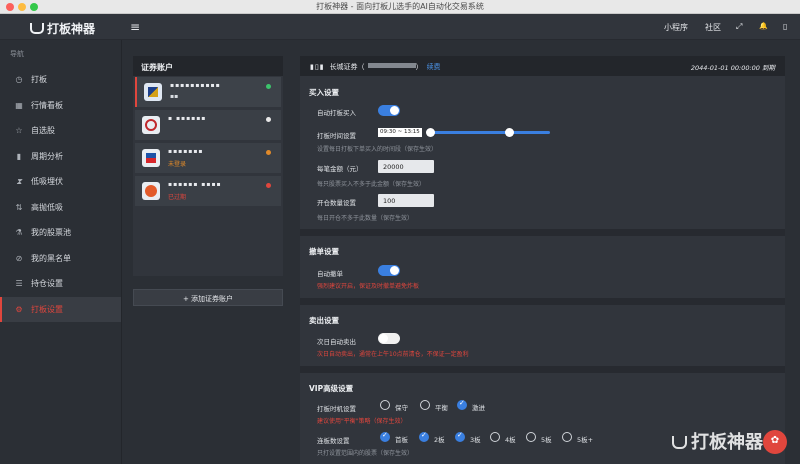 The width and height of the screenshot is (800, 464). Describe the element at coordinates (585, 440) in the screenshot. I see `board-option-label: 5板+` at that location.